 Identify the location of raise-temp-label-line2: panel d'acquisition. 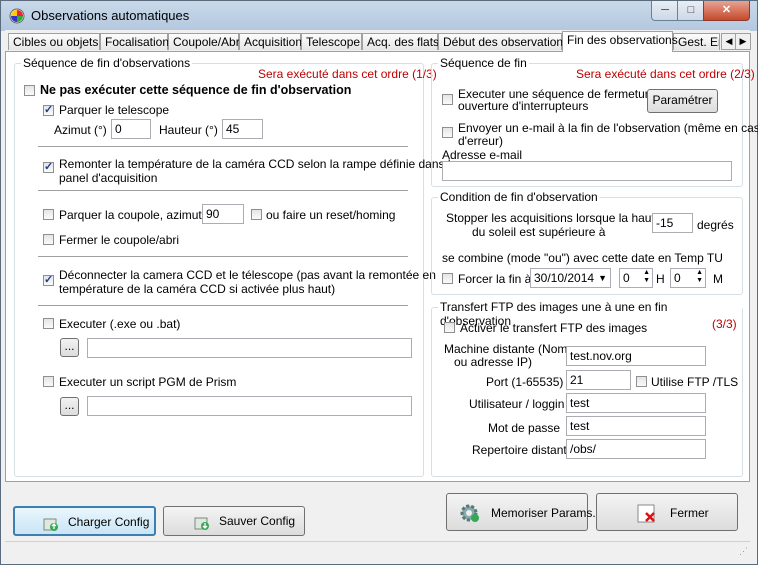
(108, 178).